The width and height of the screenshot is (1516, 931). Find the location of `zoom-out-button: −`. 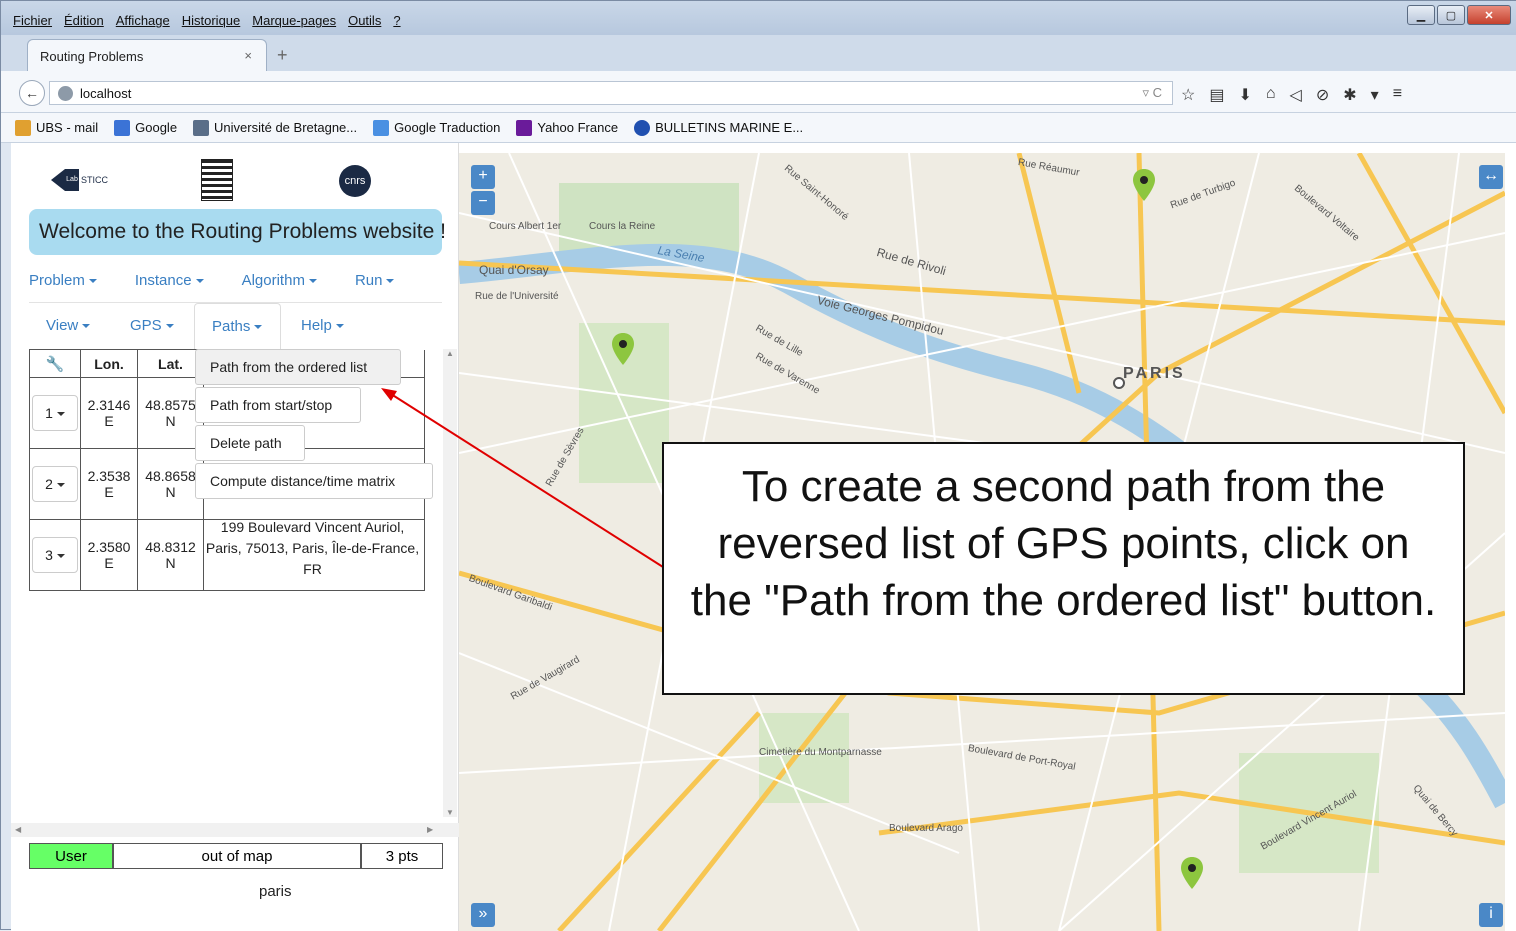

zoom-out-button: − is located at coordinates (483, 203).